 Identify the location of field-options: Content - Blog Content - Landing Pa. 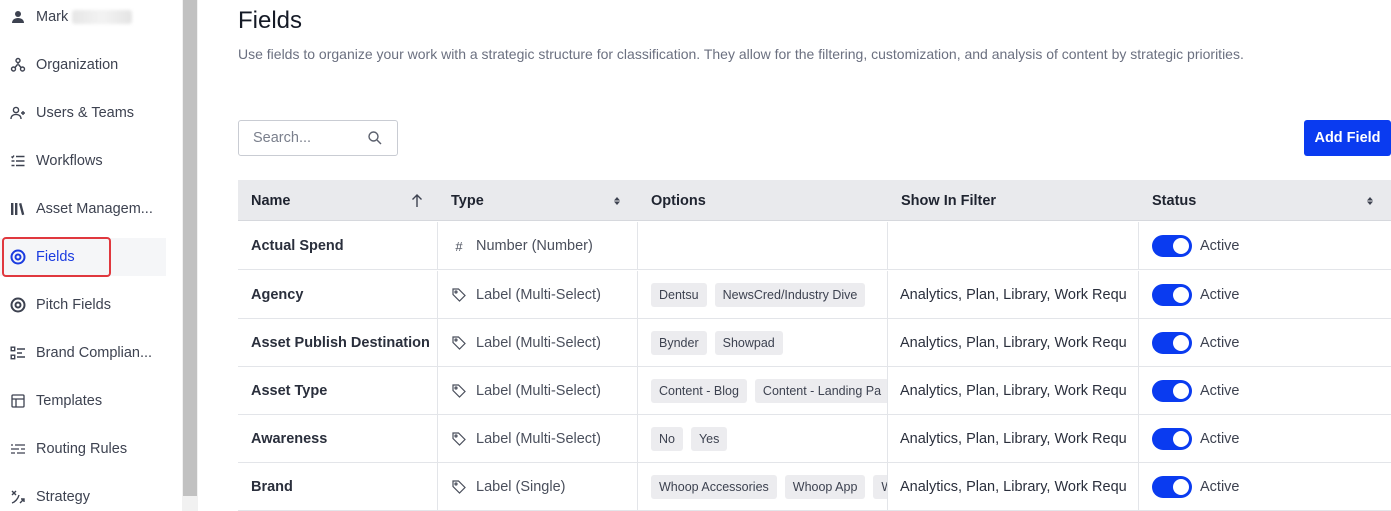
(763, 391).